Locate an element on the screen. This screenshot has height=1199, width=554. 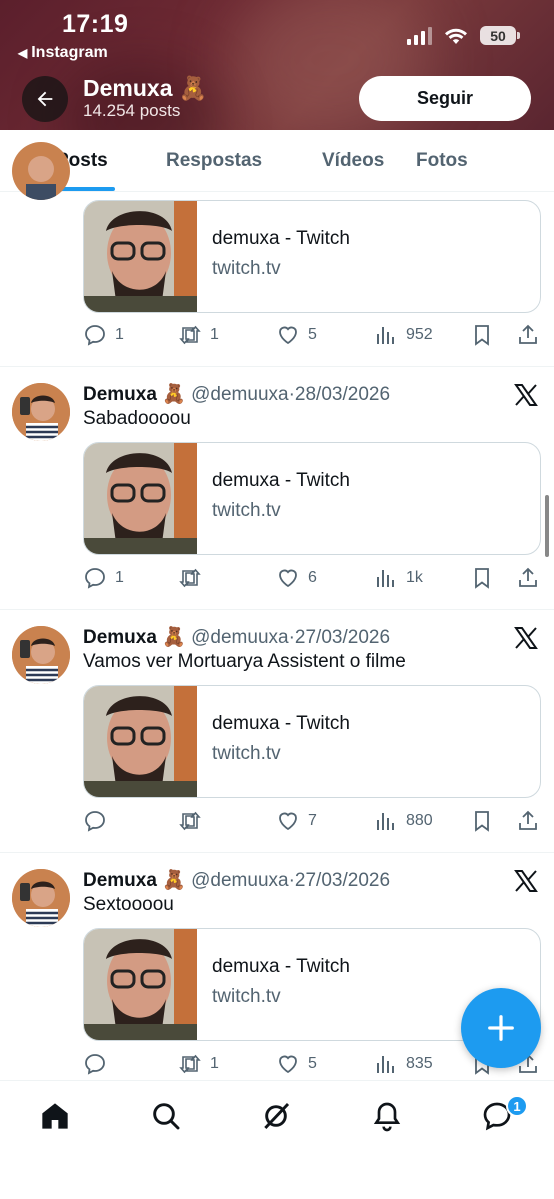
nav-grok is located at coordinates (276, 1116).